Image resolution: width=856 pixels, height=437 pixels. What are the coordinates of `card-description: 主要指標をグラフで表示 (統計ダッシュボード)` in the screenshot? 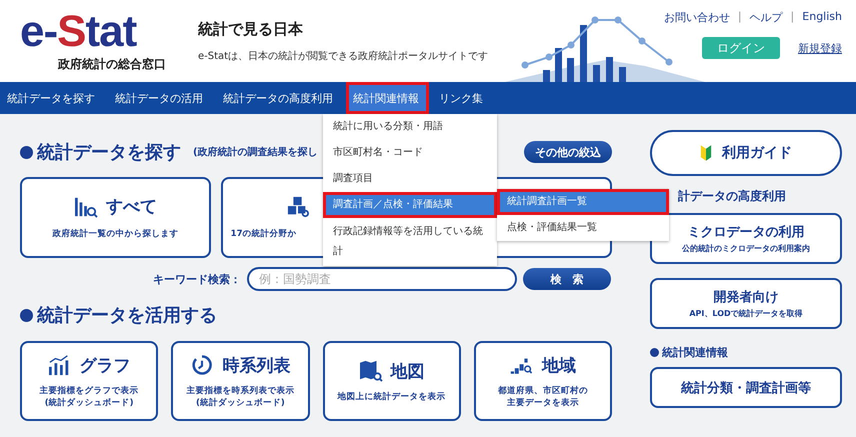 It's located at (89, 396).